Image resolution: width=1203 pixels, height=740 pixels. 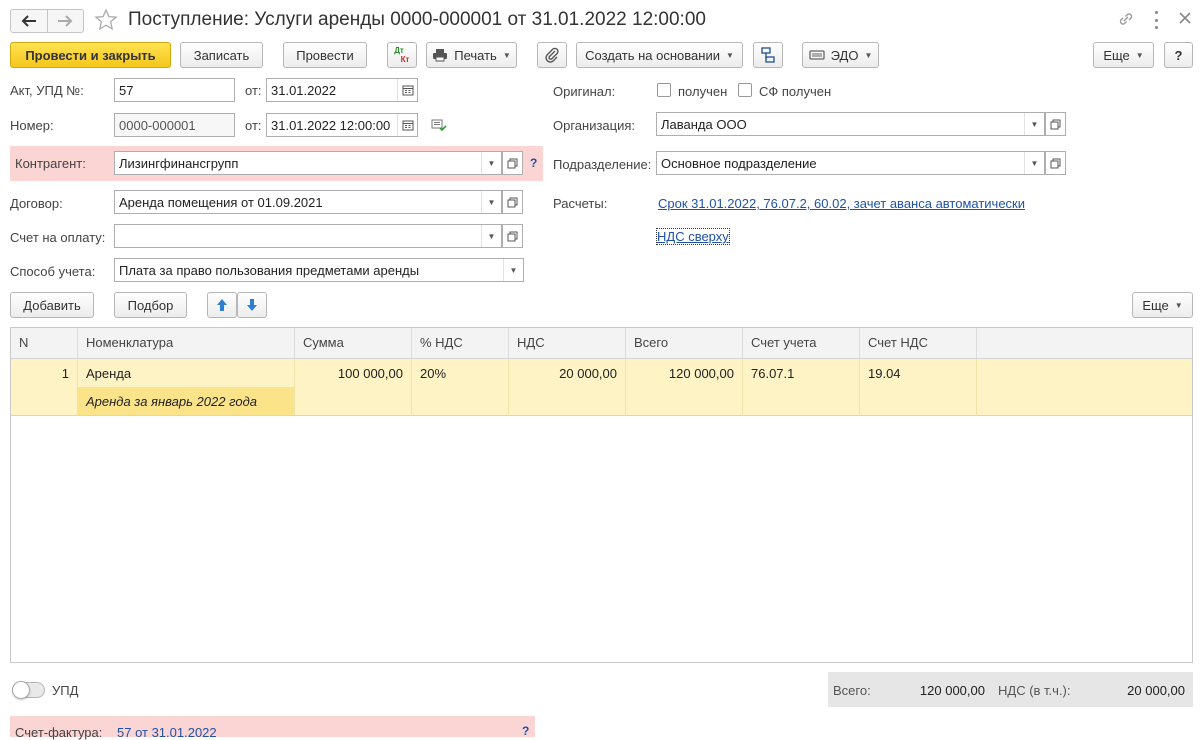 I want to click on column-header-vat-account: Счет НДС, so click(x=918, y=343).